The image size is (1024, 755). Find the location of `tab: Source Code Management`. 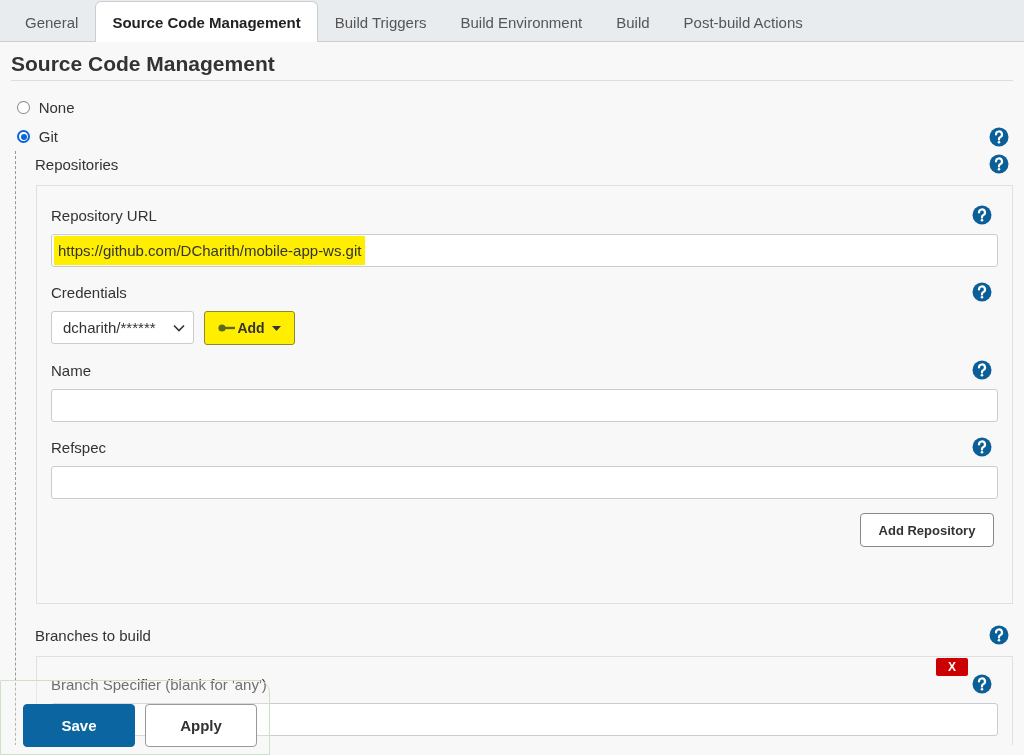

tab: Source Code Management is located at coordinates (206, 21).